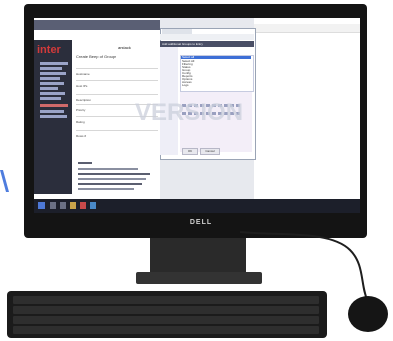 Image resolution: width=393 pixels, height=341 pixels. Describe the element at coordinates (4, 181) in the screenshot. I see `accent-slash` at that location.